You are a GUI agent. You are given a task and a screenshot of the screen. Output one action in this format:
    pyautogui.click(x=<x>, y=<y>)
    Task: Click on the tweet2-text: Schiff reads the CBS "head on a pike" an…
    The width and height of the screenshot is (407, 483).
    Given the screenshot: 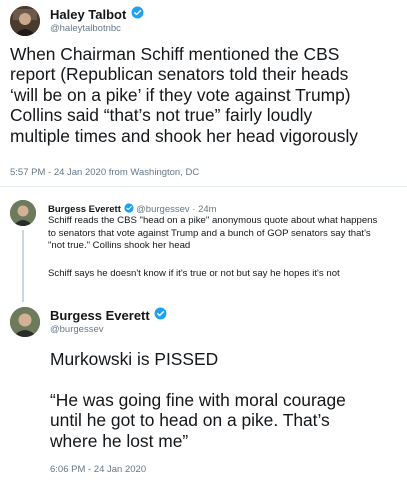 What is the action you would take?
    pyautogui.click(x=213, y=233)
    